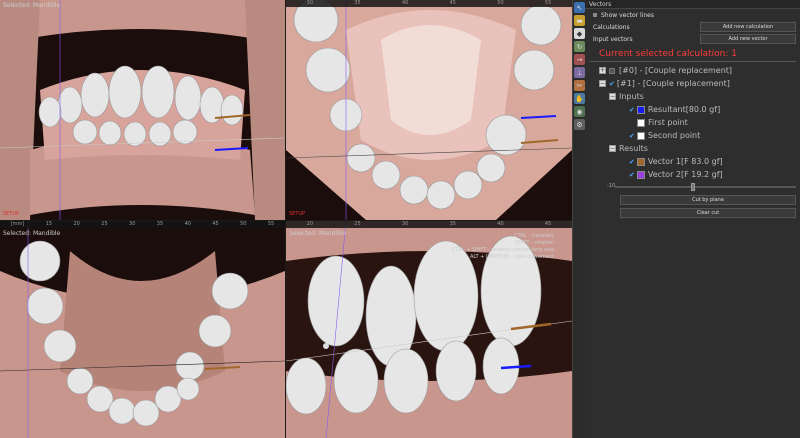 This screenshot has width=800, height=438. What do you see at coordinates (708, 200) in the screenshot?
I see `cut-by-plane-button: Cut by plane` at bounding box center [708, 200].